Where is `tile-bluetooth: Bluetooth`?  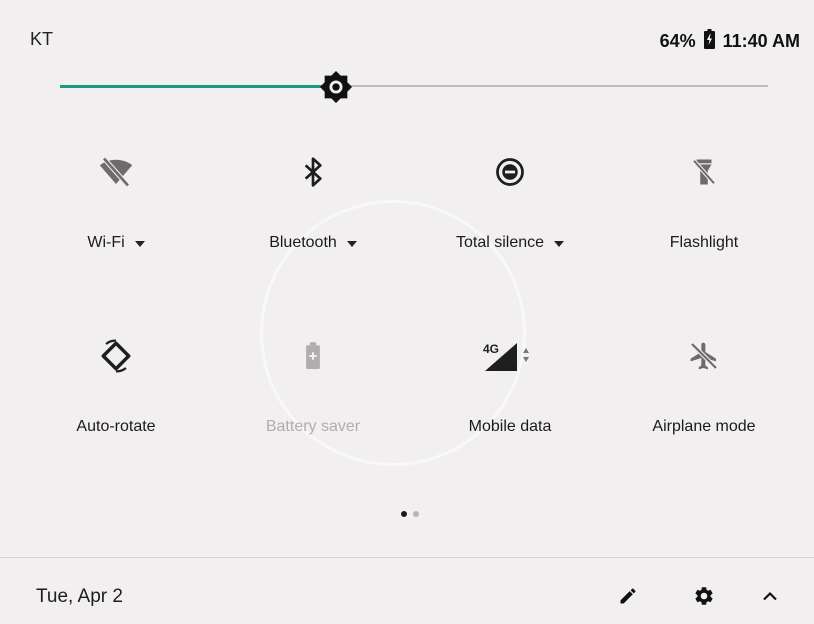
tile-bluetooth: Bluetooth is located at coordinates (313, 201).